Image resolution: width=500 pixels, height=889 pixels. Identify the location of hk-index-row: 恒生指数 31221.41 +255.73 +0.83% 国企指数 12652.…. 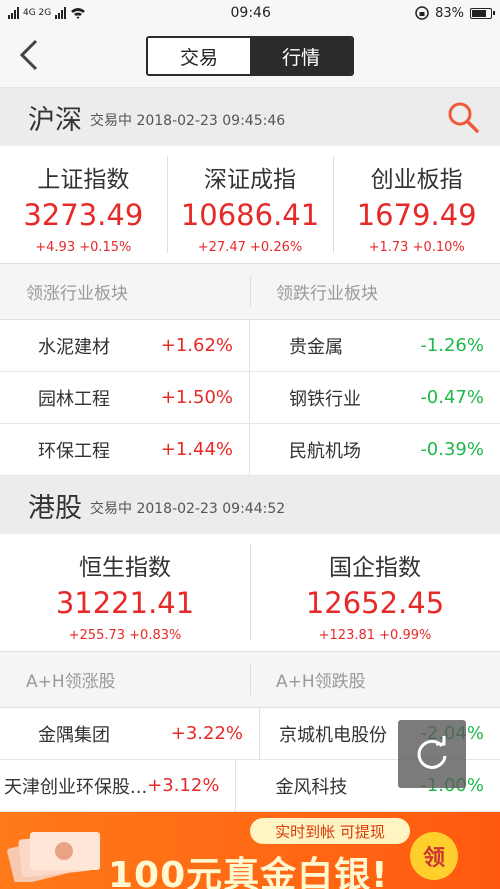
(250, 593).